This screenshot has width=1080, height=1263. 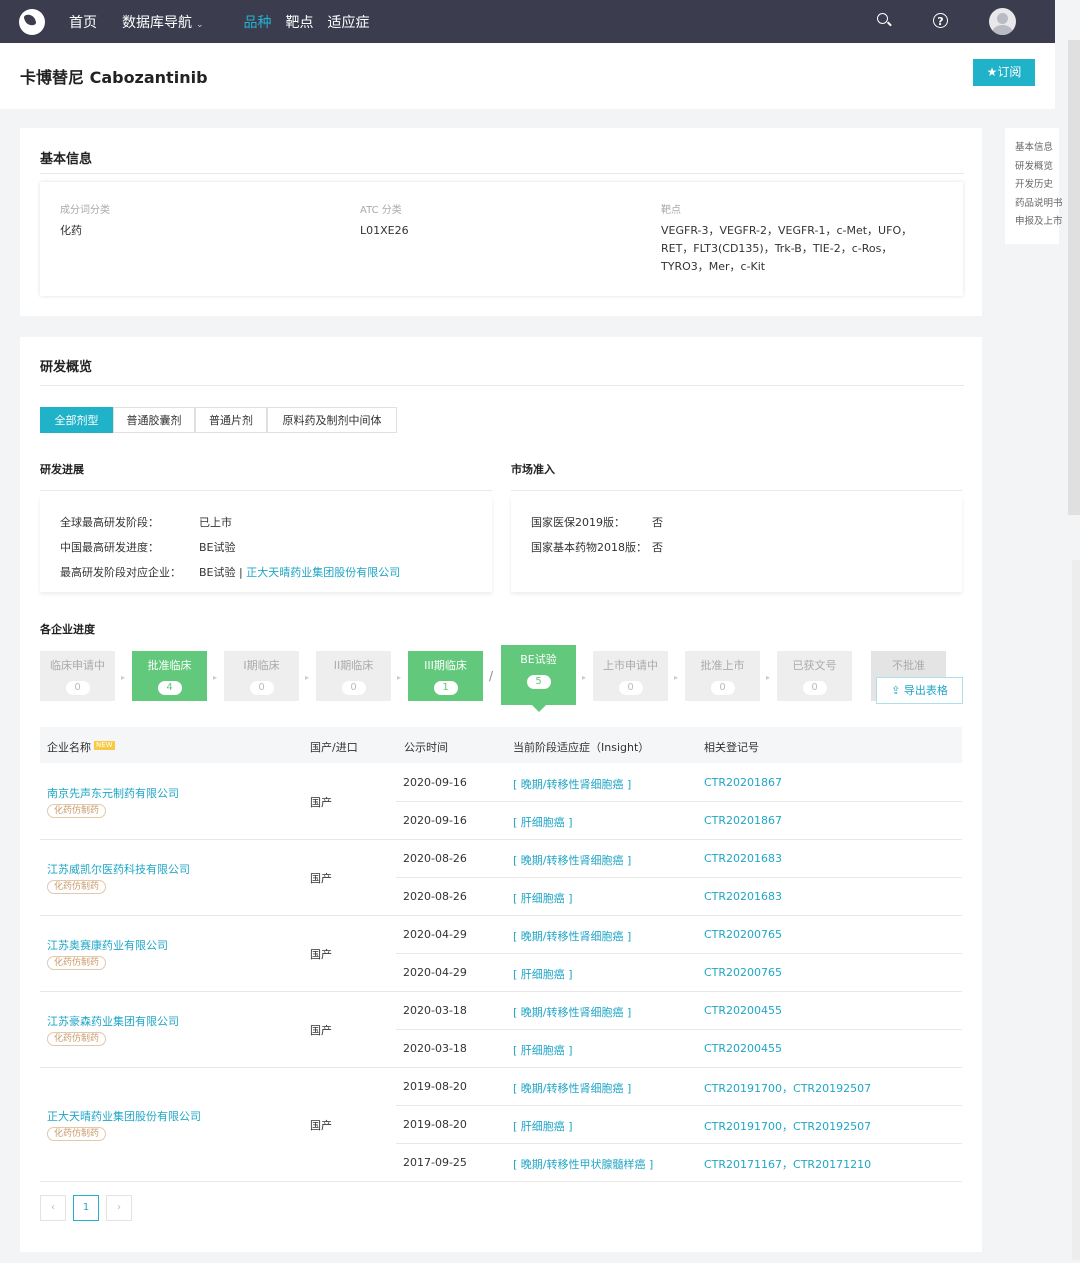 What do you see at coordinates (435, 820) in the screenshot?
I see `date-cell: 2020-09-16` at bounding box center [435, 820].